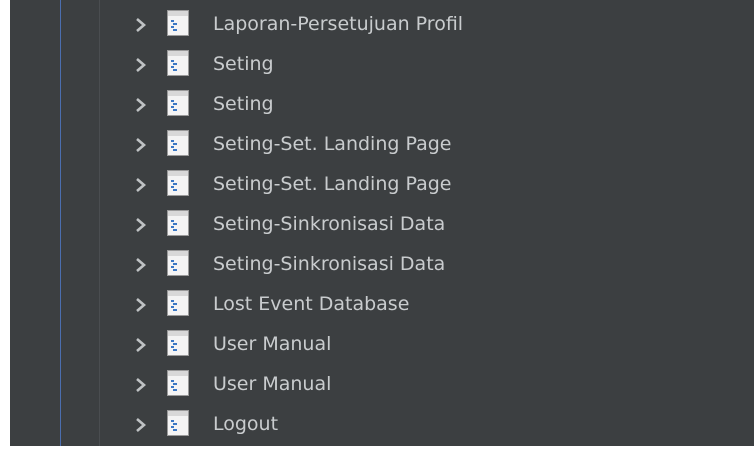 Image resolution: width=754 pixels, height=450 pixels. I want to click on tree-item: Laporan-Persetujuan Profil, so click(382, 25).